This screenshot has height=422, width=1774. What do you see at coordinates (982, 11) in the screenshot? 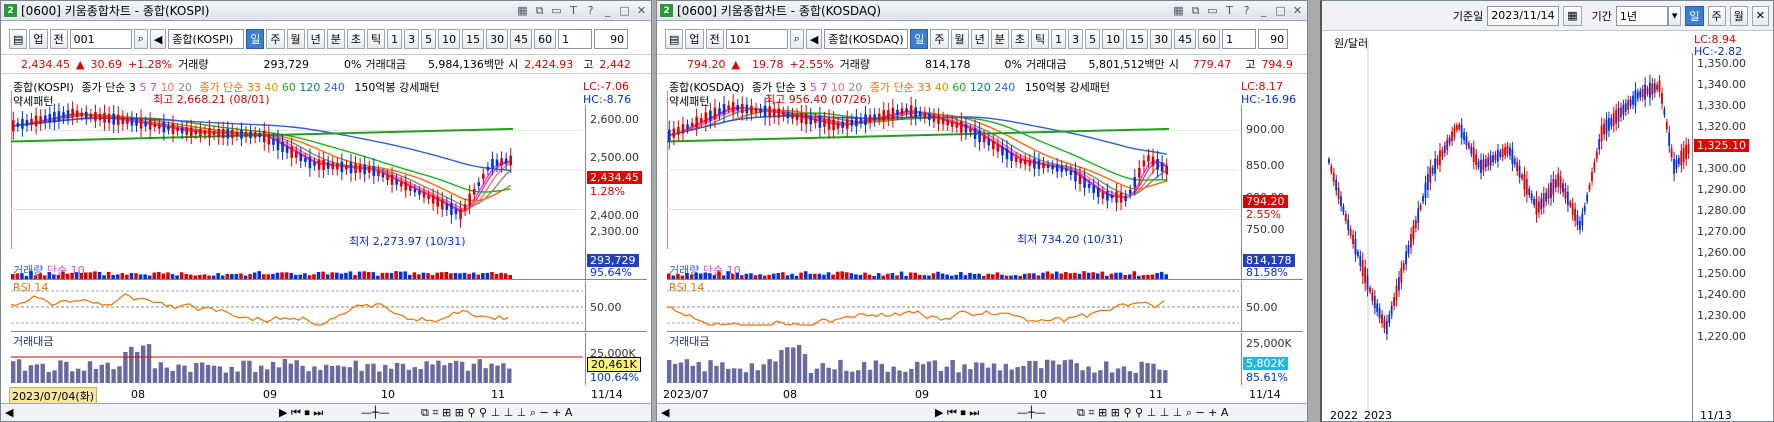
I see `title-bar: 2 [0600] 키움종합차트 - 종합(KOSDAQ) ▦ ⧉ ▭ T? _ □ ✕` at bounding box center [982, 11].